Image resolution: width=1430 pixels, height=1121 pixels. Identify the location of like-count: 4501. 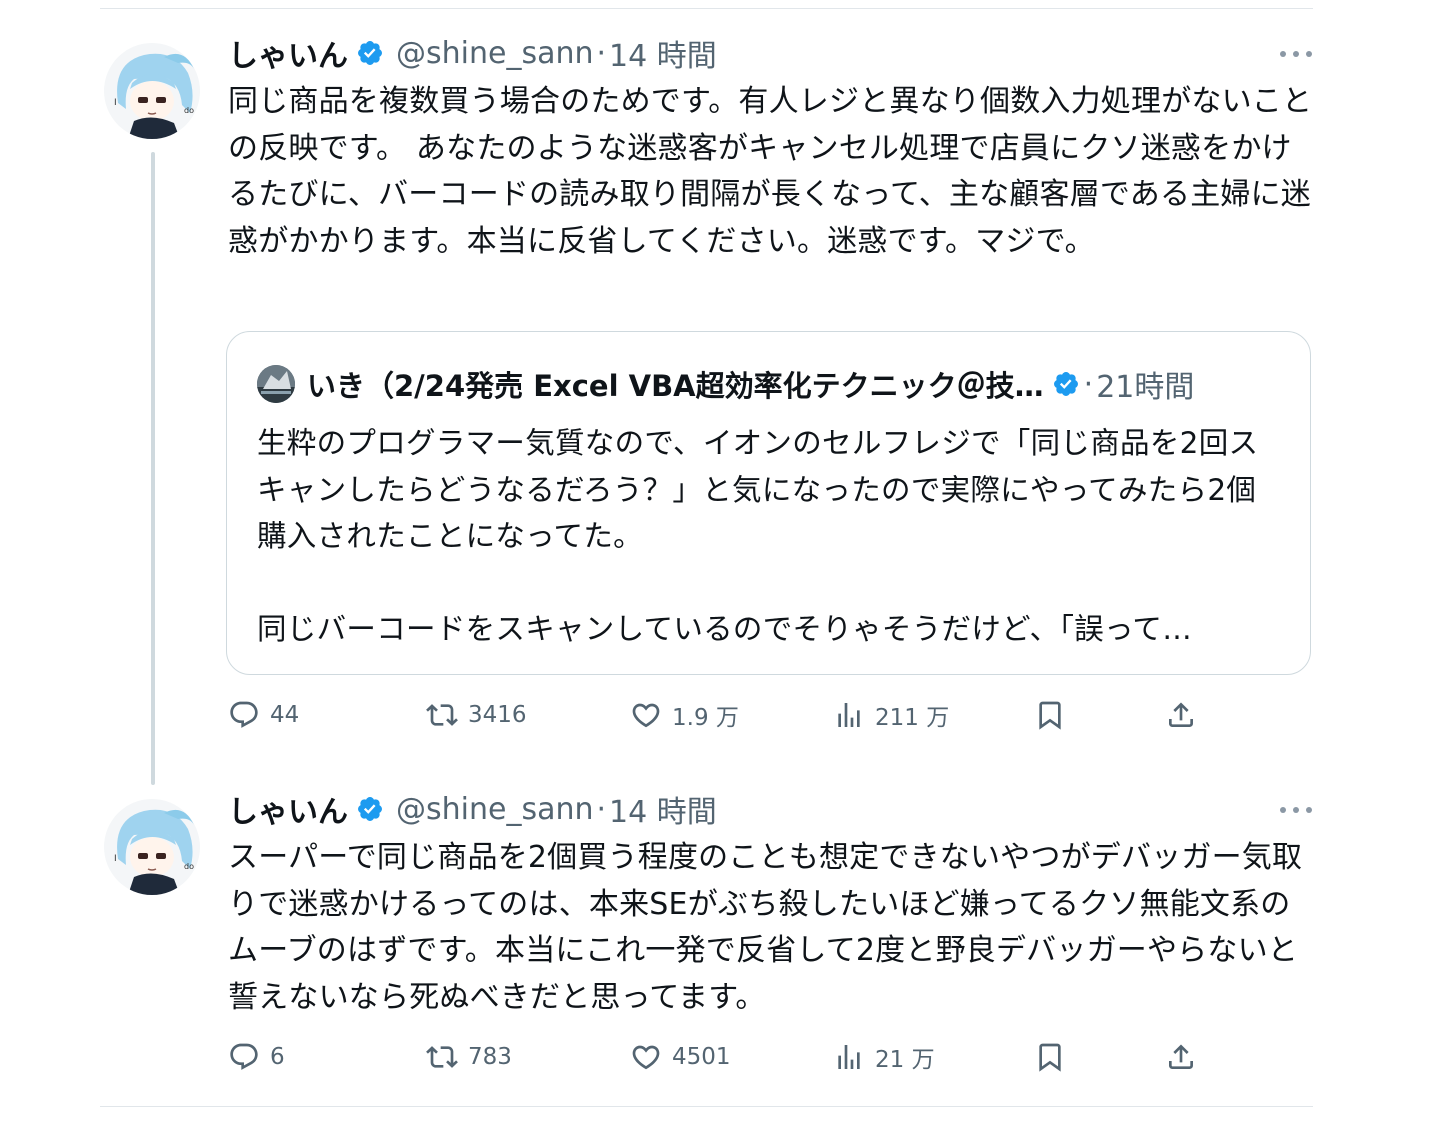
(701, 1057).